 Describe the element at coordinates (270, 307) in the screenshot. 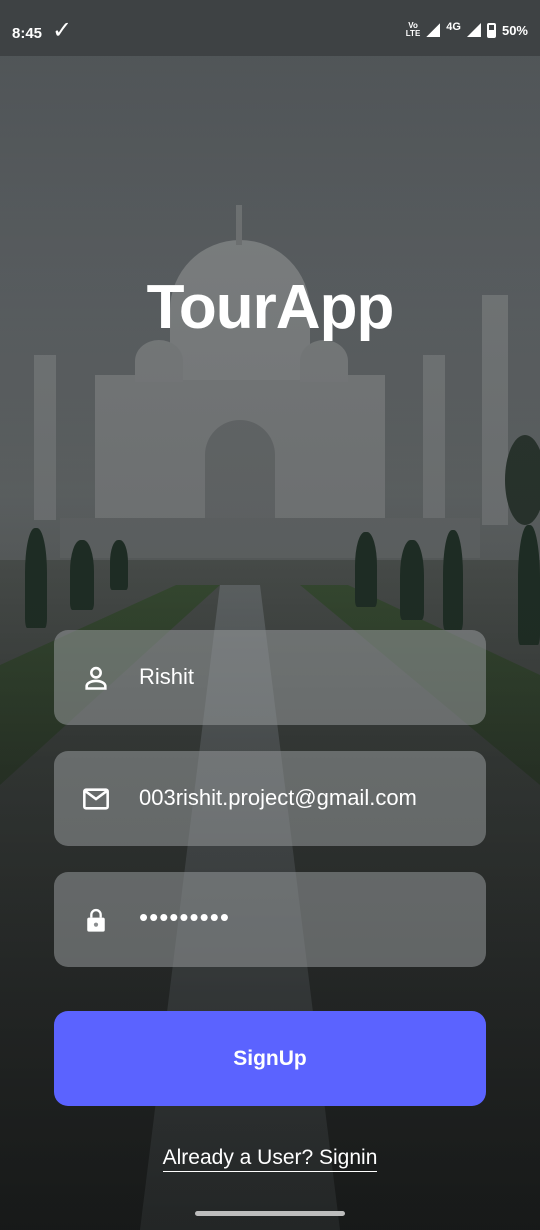

I see `app-title: TourApp` at that location.